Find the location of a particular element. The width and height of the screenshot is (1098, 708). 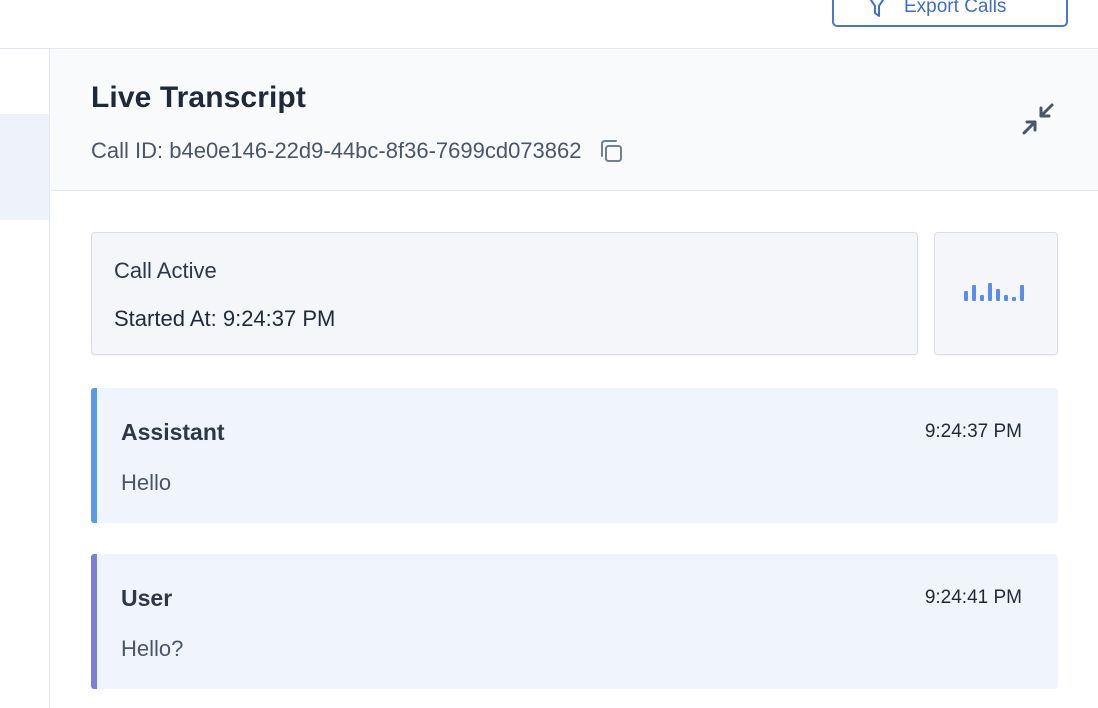

message-time: 9:24:37 PM is located at coordinates (973, 431).